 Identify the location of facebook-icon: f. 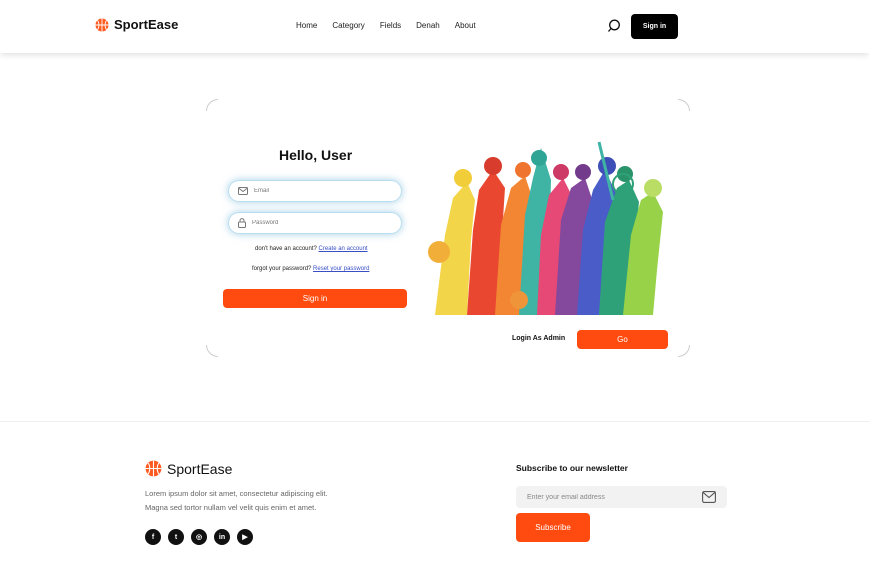
(153, 537).